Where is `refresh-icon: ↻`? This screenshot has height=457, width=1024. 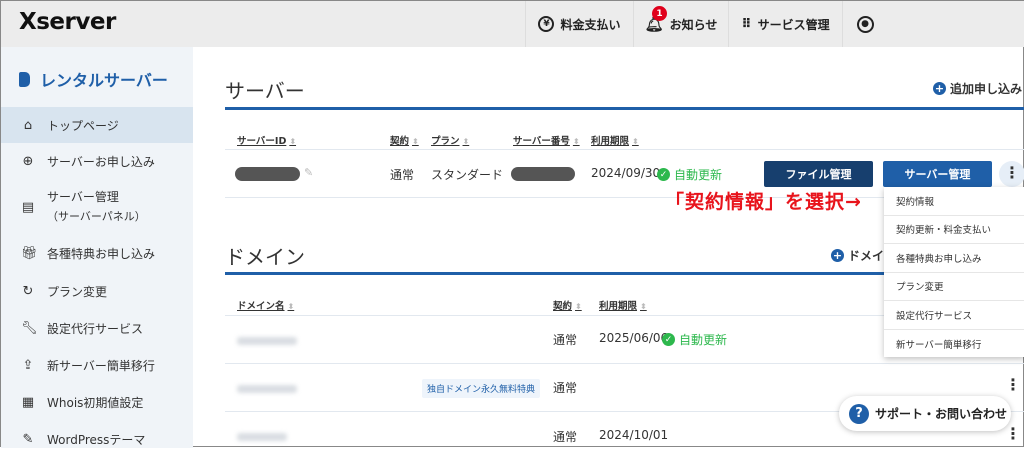
refresh-icon: ↻ is located at coordinates (28, 291).